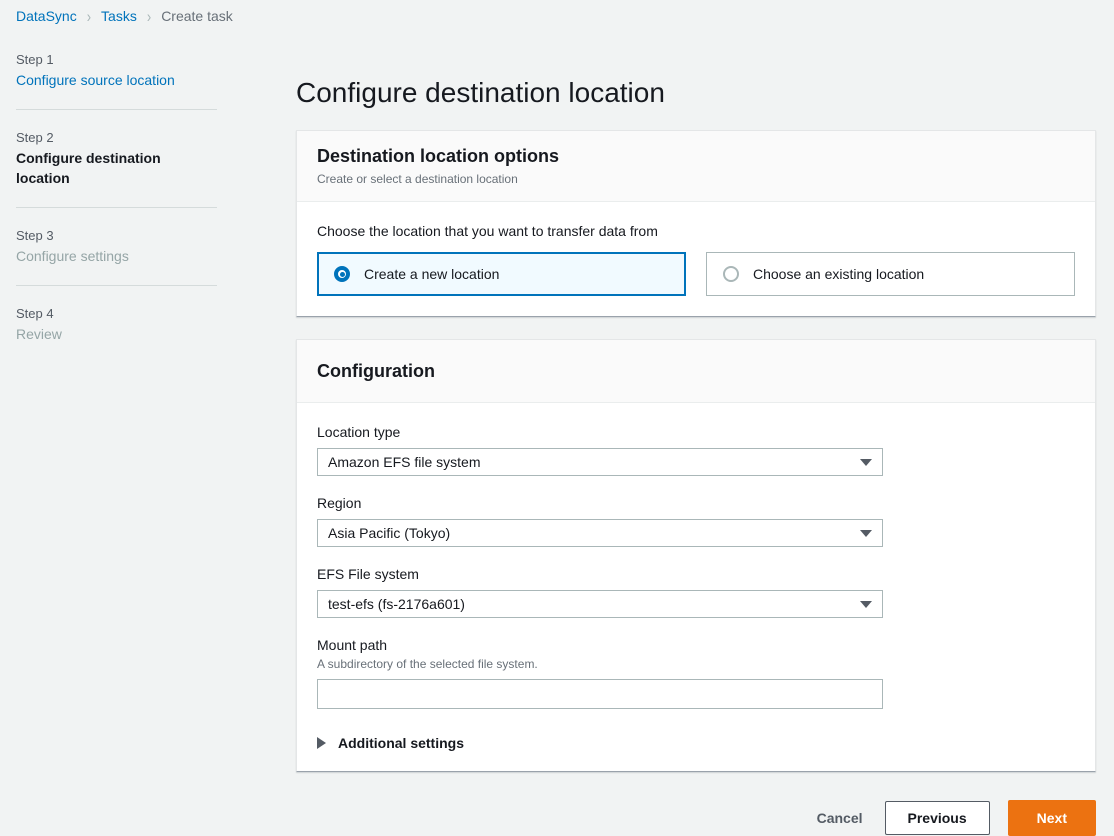  Describe the element at coordinates (156, 247) in the screenshot. I see `sidebar-step-3: Step 3 Configure settings` at that location.